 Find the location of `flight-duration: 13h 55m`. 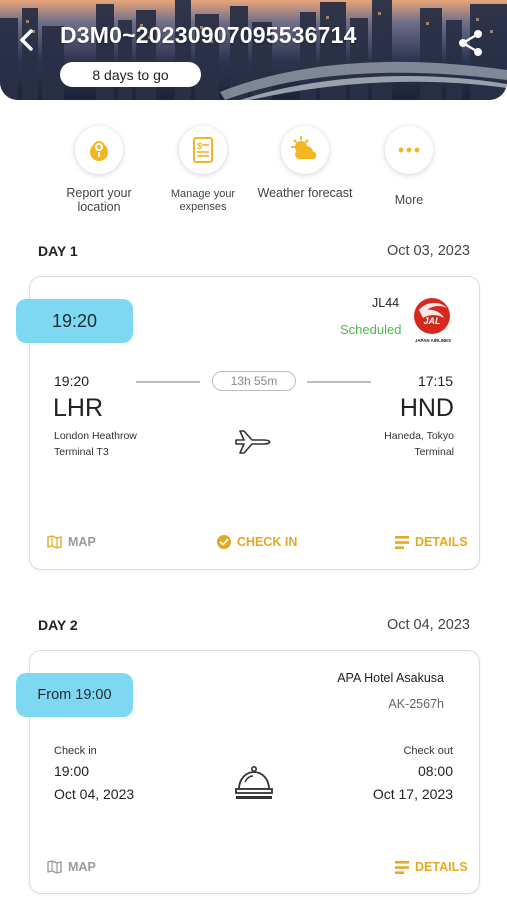

flight-duration: 13h 55m is located at coordinates (254, 381).